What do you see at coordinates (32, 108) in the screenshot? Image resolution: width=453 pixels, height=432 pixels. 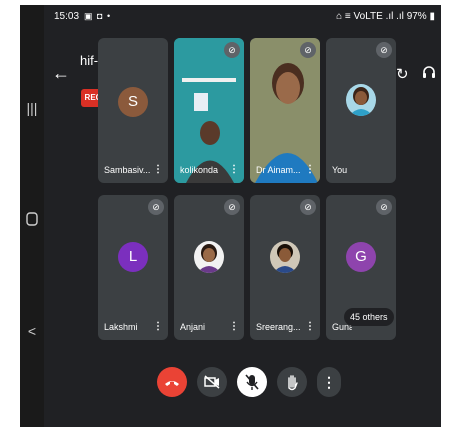 I see `recents-icon: |||` at bounding box center [32, 108].